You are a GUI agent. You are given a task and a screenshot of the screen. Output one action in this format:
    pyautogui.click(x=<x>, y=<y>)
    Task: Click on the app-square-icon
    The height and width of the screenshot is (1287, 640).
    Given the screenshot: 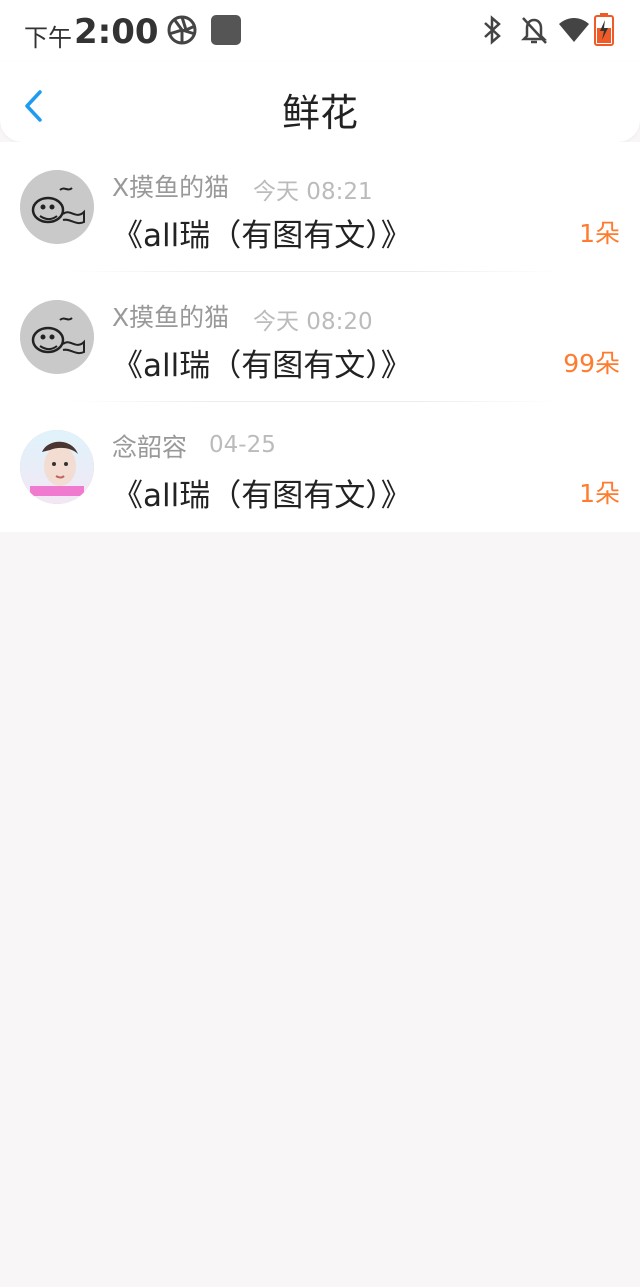 What is the action you would take?
    pyautogui.click(x=226, y=32)
    